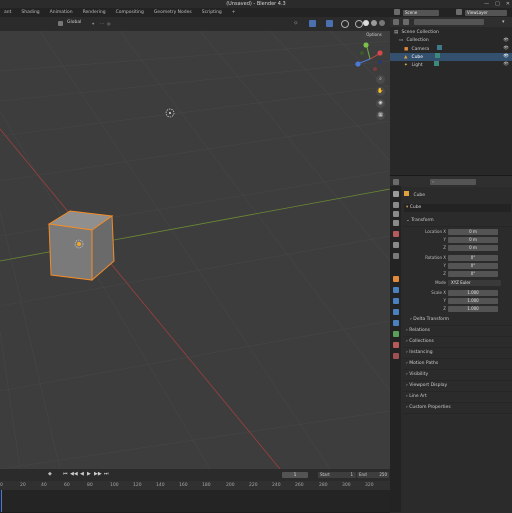 The image size is (512, 513). I want to click on panel-delta-transform: › Delta Transform, so click(461, 320).